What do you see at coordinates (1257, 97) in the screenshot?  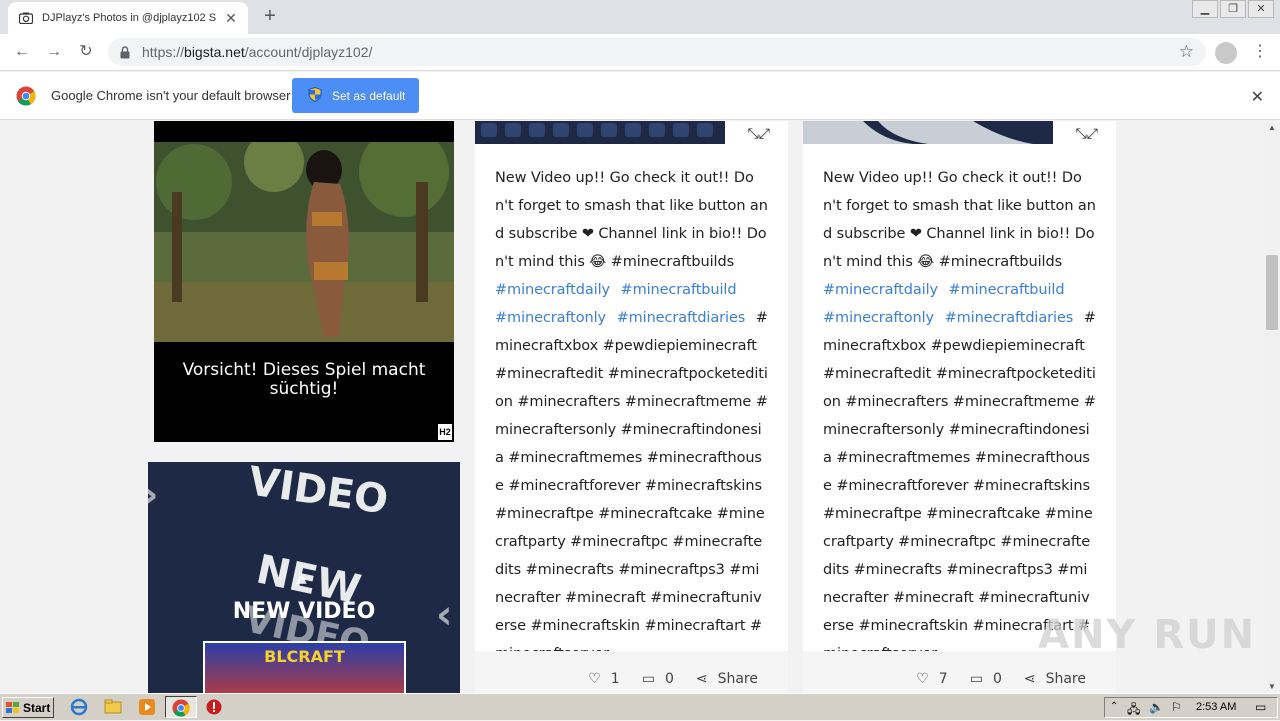 I see `infobar-close-icon: ✕` at bounding box center [1257, 97].